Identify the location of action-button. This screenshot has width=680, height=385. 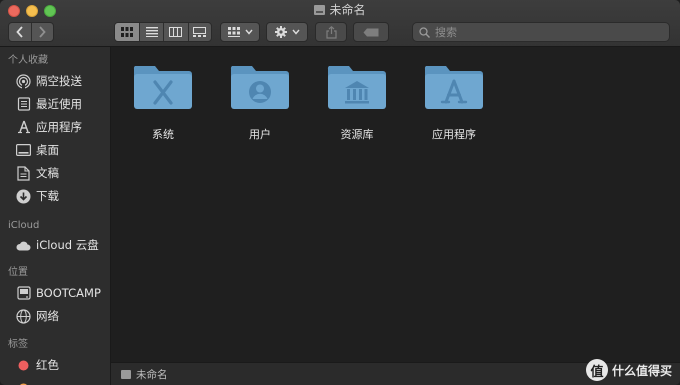
(287, 32).